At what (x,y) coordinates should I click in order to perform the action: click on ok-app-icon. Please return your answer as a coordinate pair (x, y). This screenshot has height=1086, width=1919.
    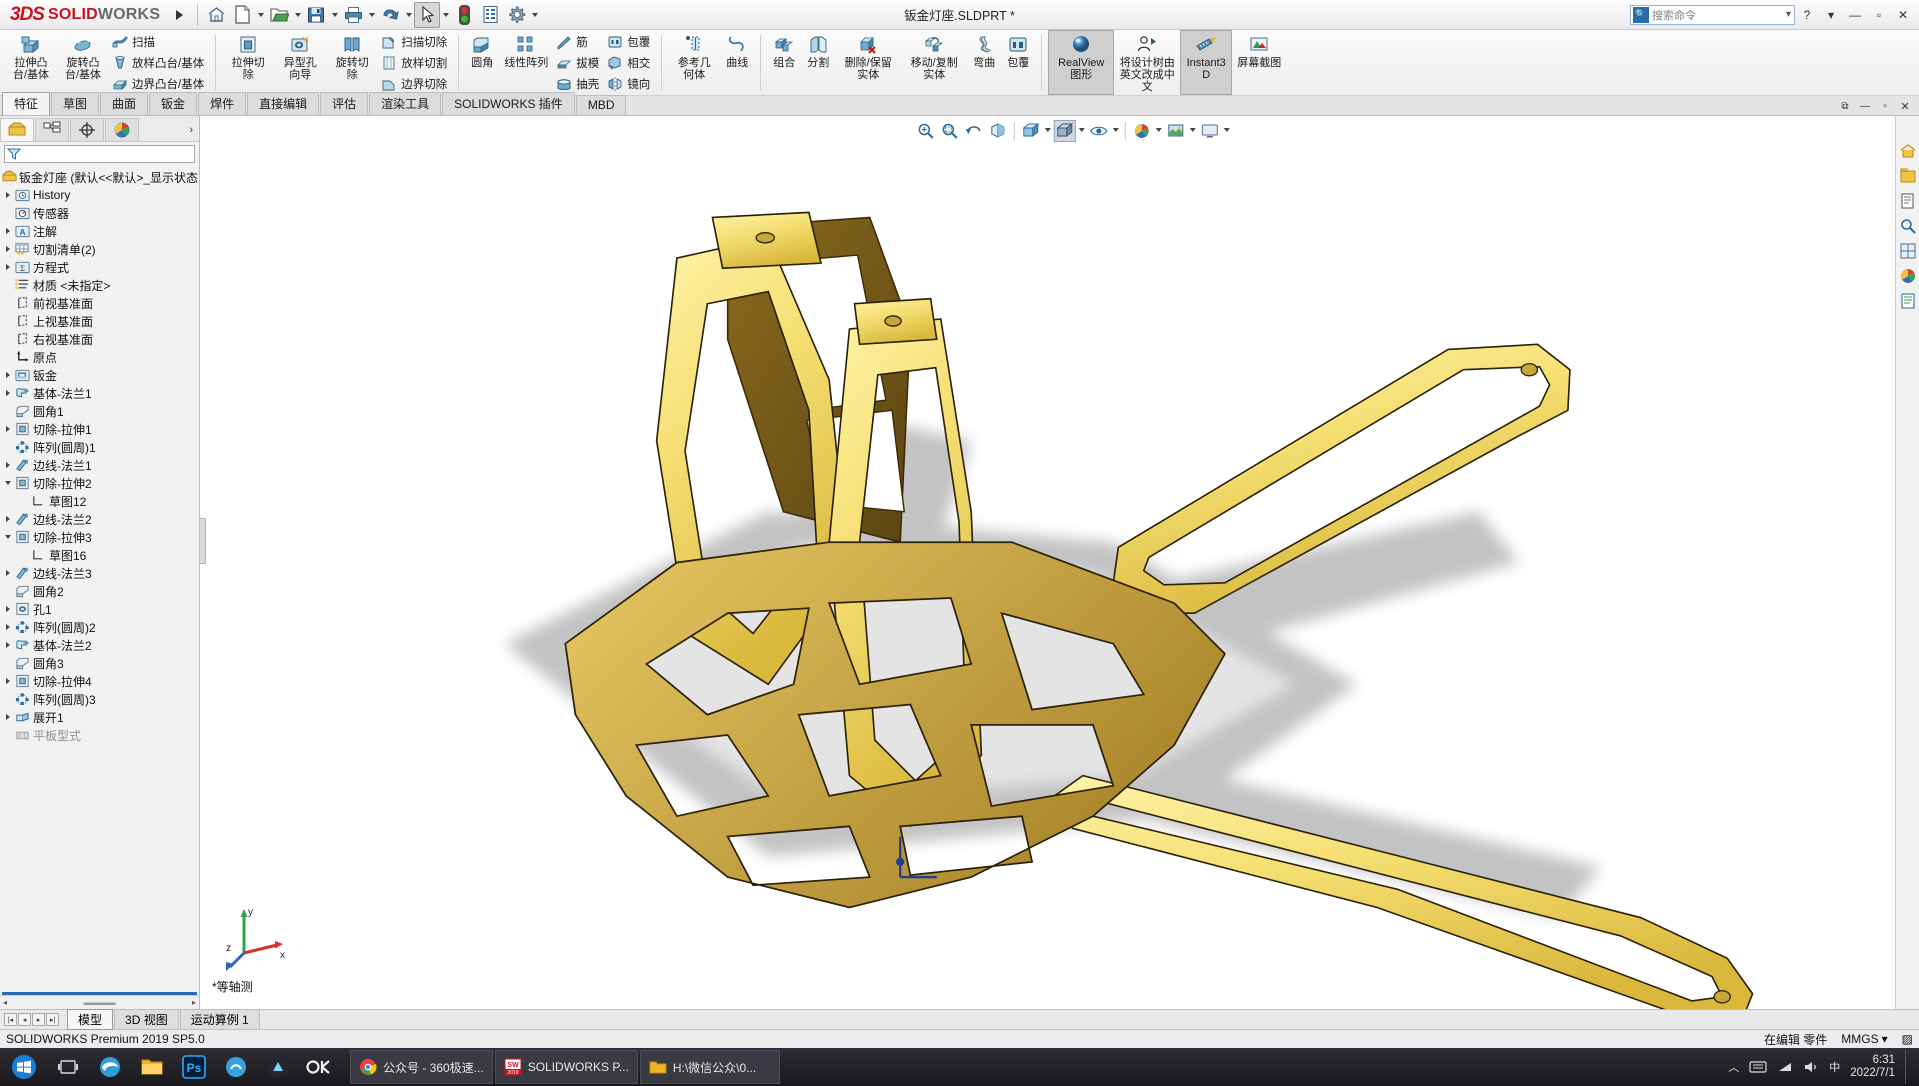
    Looking at the image, I should click on (320, 1067).